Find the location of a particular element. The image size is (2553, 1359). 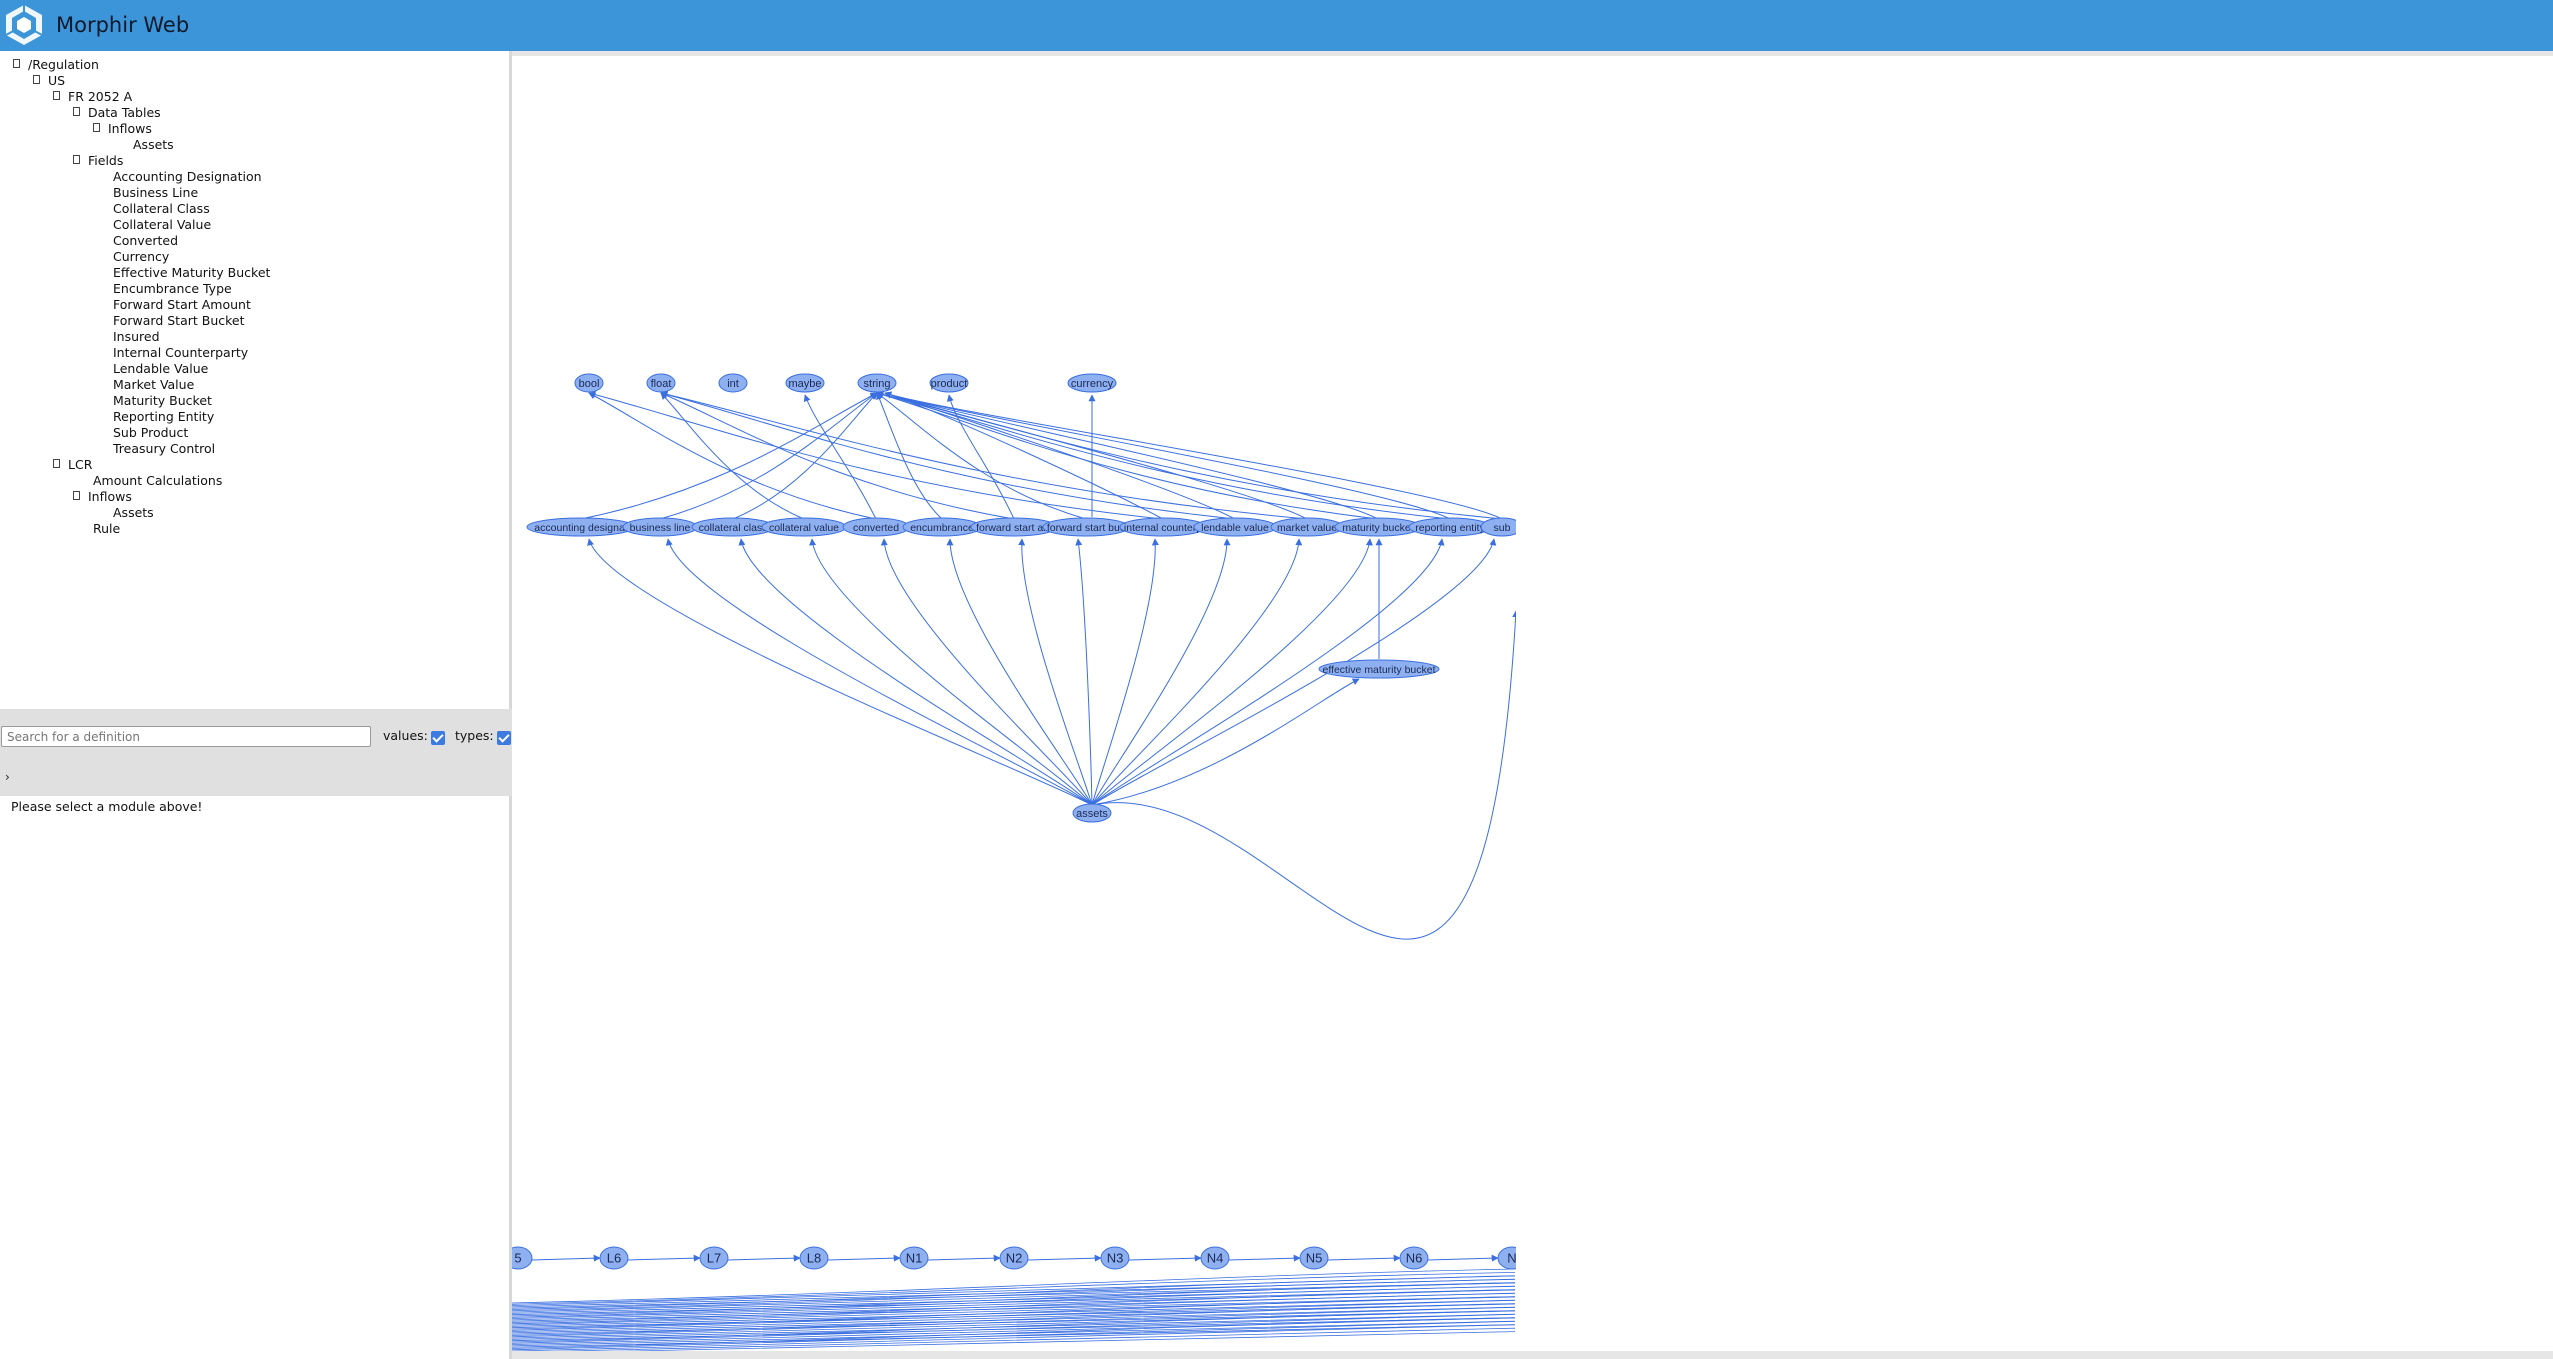

tree-item-field: Sub Product is located at coordinates (150, 433).